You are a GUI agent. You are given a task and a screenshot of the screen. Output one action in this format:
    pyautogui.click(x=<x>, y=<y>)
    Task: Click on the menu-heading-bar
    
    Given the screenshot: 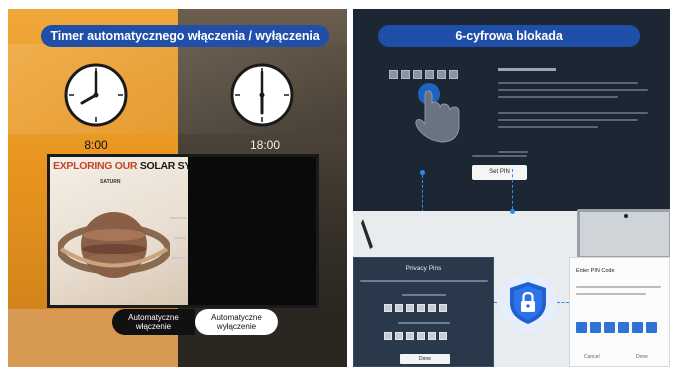 What is the action you would take?
    pyautogui.click(x=527, y=69)
    